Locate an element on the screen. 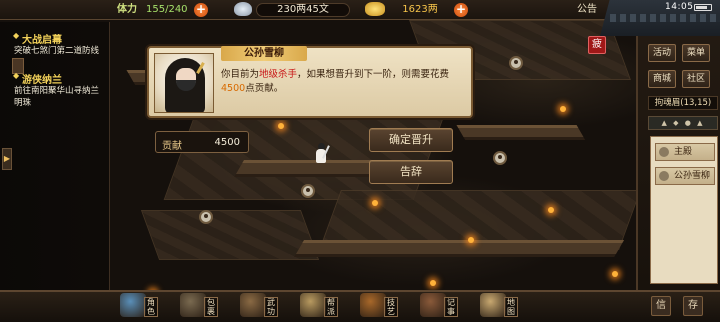 This screenshot has height=322, width=720. leave-button: 告辞 is located at coordinates (411, 172).